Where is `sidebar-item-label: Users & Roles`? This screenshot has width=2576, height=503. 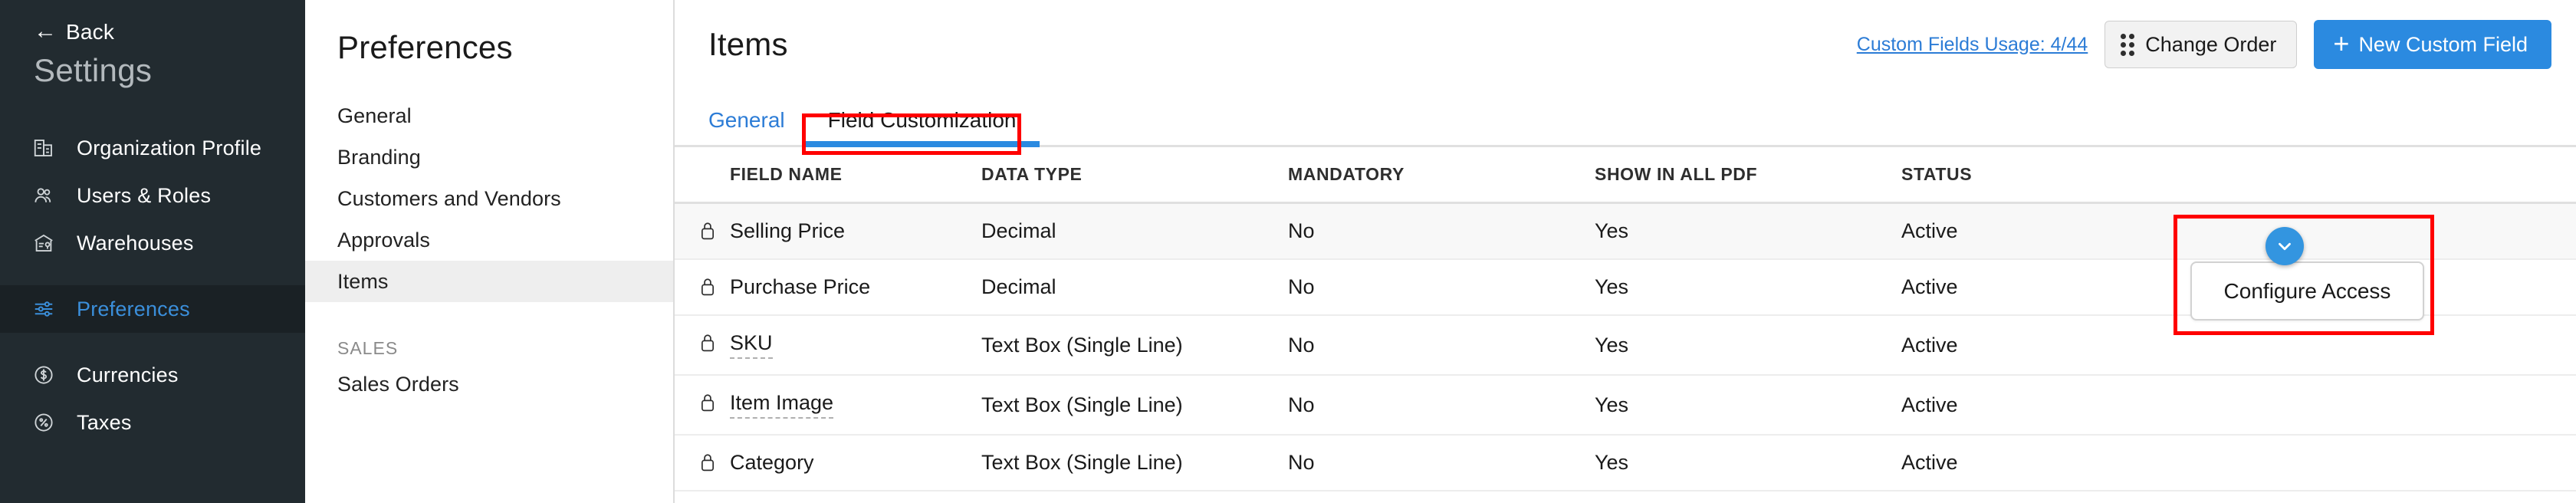 sidebar-item-label: Users & Roles is located at coordinates (144, 195).